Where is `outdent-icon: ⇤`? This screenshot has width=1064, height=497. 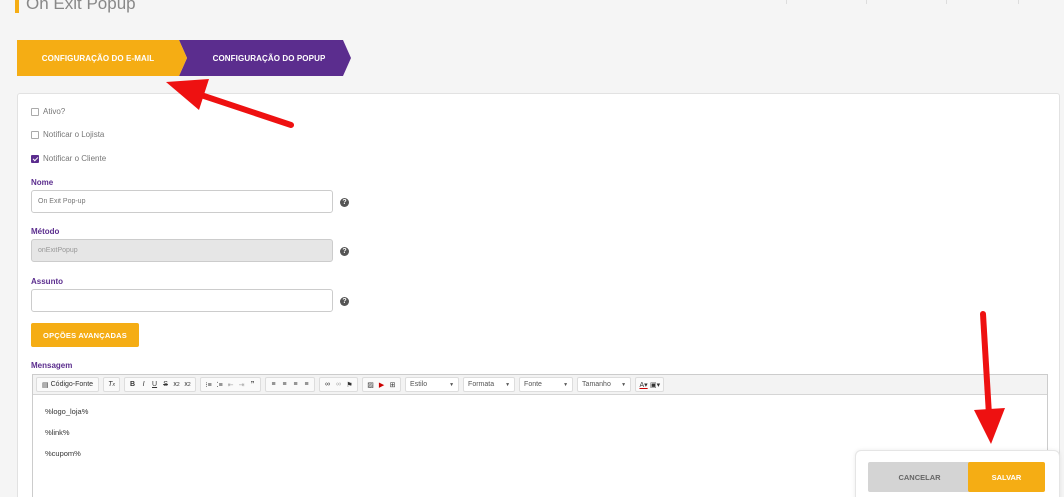
outdent-icon: ⇤ is located at coordinates (230, 384).